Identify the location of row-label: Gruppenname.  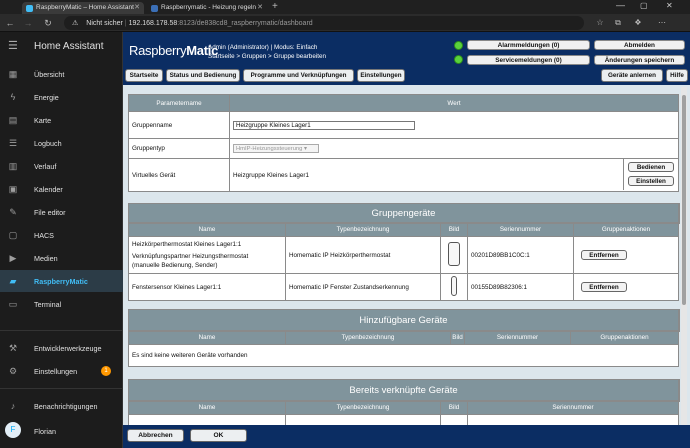
(179, 125).